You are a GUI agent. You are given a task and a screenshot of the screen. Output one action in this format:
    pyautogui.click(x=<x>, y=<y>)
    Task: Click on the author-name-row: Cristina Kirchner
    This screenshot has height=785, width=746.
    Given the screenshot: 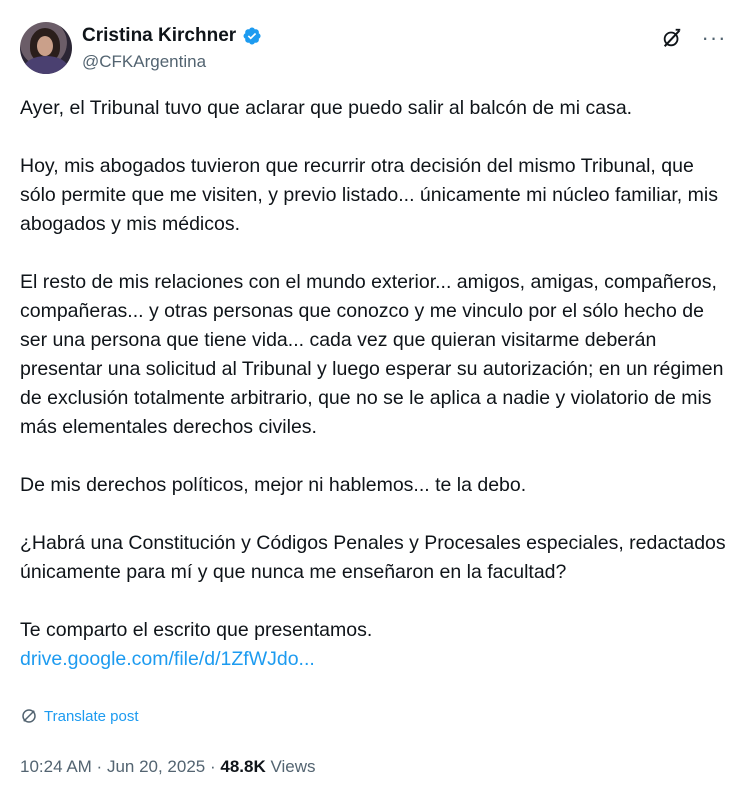 What is the action you would take?
    pyautogui.click(x=172, y=36)
    